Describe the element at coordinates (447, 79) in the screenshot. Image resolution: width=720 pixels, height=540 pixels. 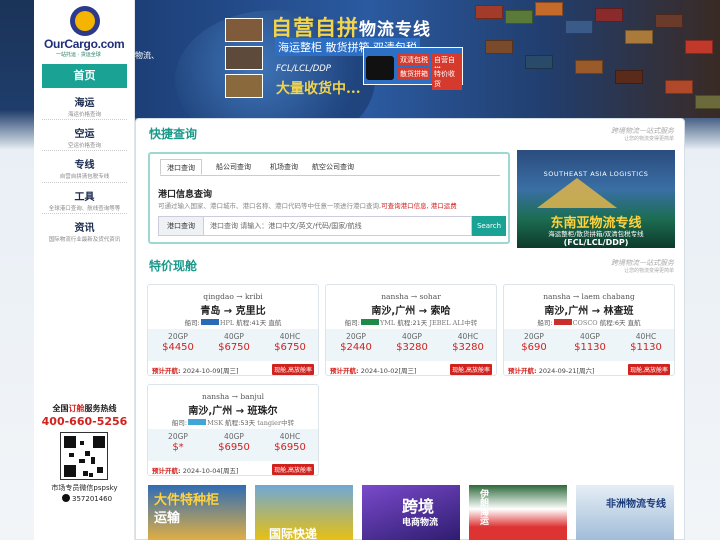
I see `badge-special: 特价收货` at that location.